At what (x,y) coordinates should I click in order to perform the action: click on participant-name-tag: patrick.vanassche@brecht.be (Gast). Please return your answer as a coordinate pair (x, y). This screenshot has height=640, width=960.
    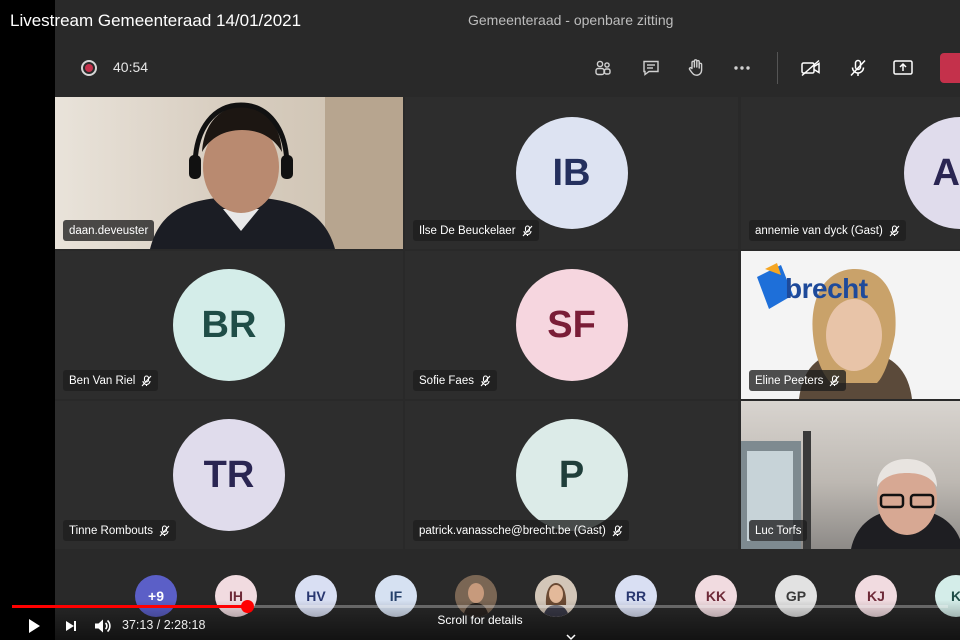
    Looking at the image, I should click on (521, 530).